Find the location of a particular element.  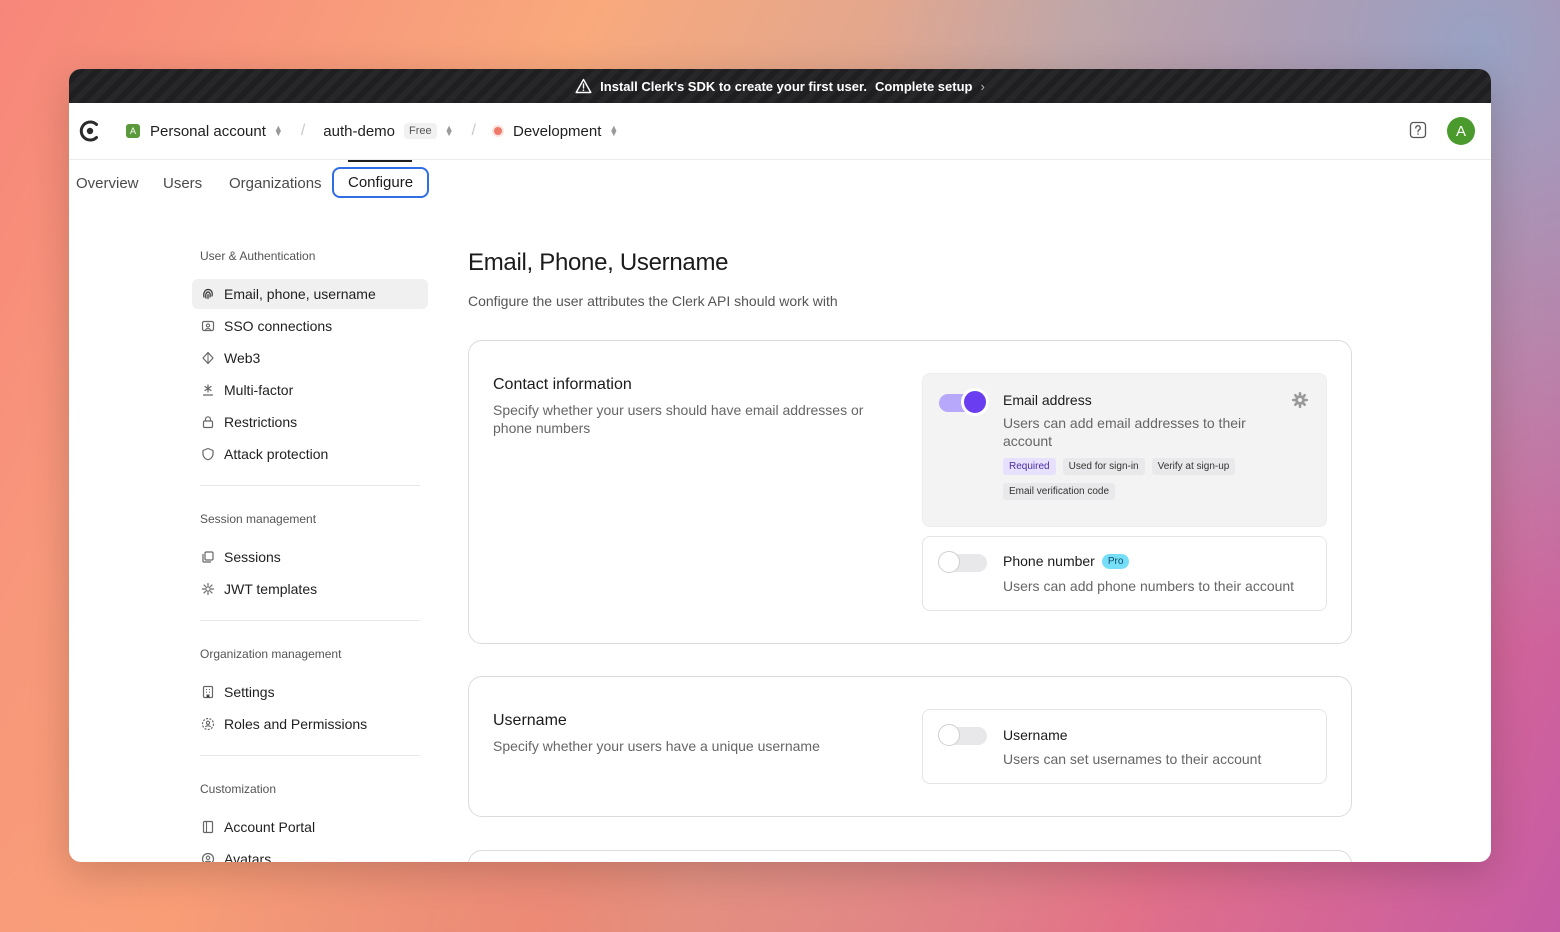

sidebar-item-label: Web3 is located at coordinates (242, 358).